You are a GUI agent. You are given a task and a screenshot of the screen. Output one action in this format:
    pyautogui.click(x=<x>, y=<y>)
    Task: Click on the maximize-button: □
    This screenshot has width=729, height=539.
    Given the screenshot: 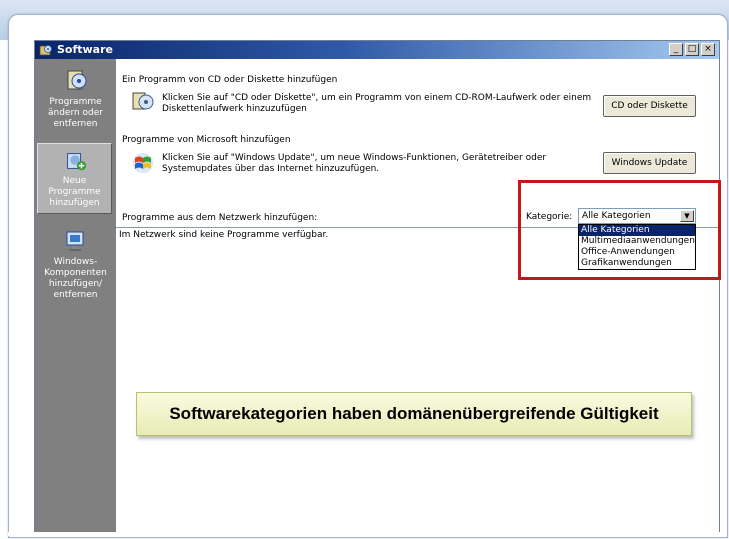 What is the action you would take?
    pyautogui.click(x=692, y=49)
    